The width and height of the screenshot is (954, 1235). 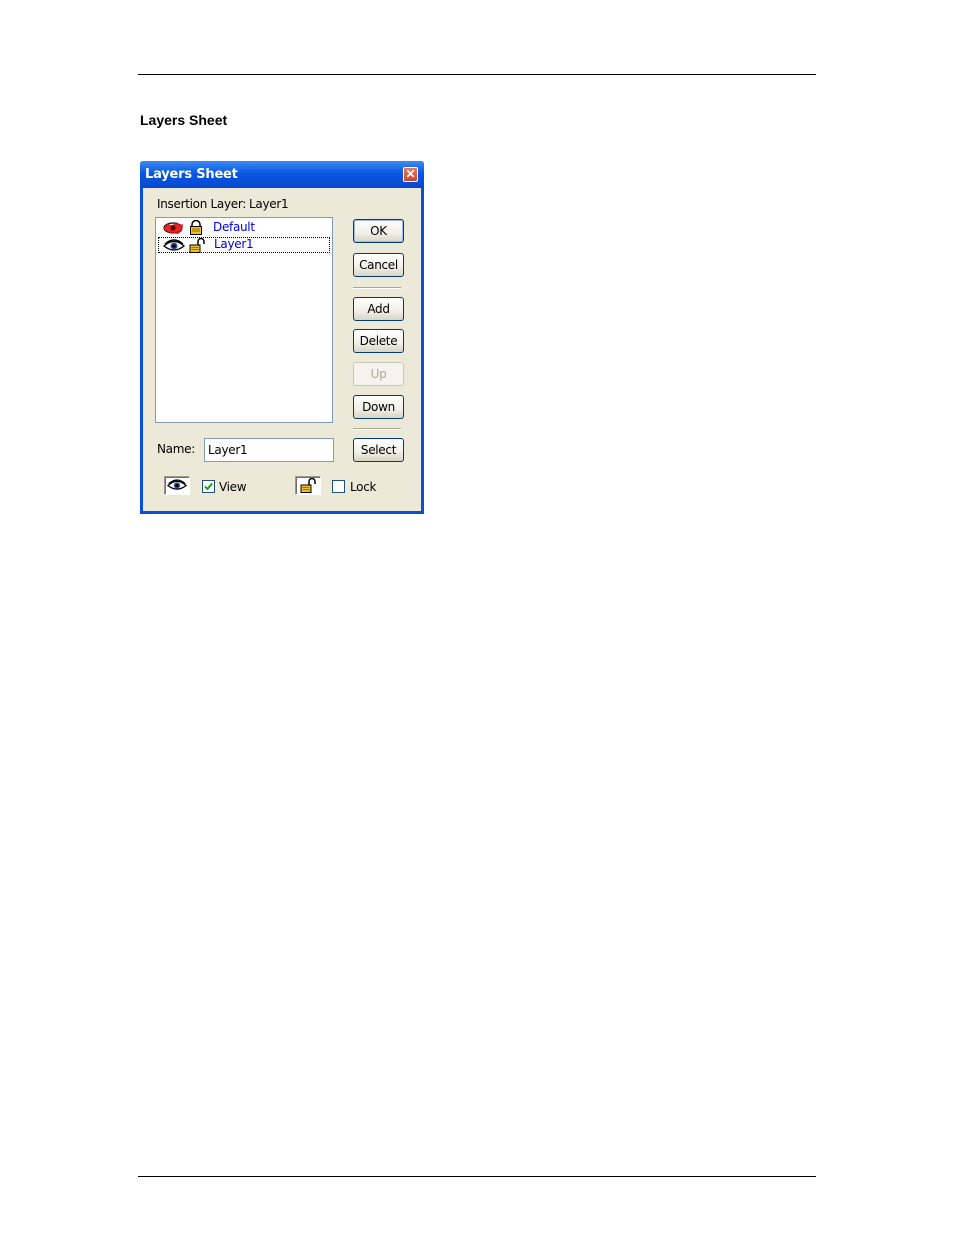 I want to click on visible-eye-icon, so click(x=174, y=246).